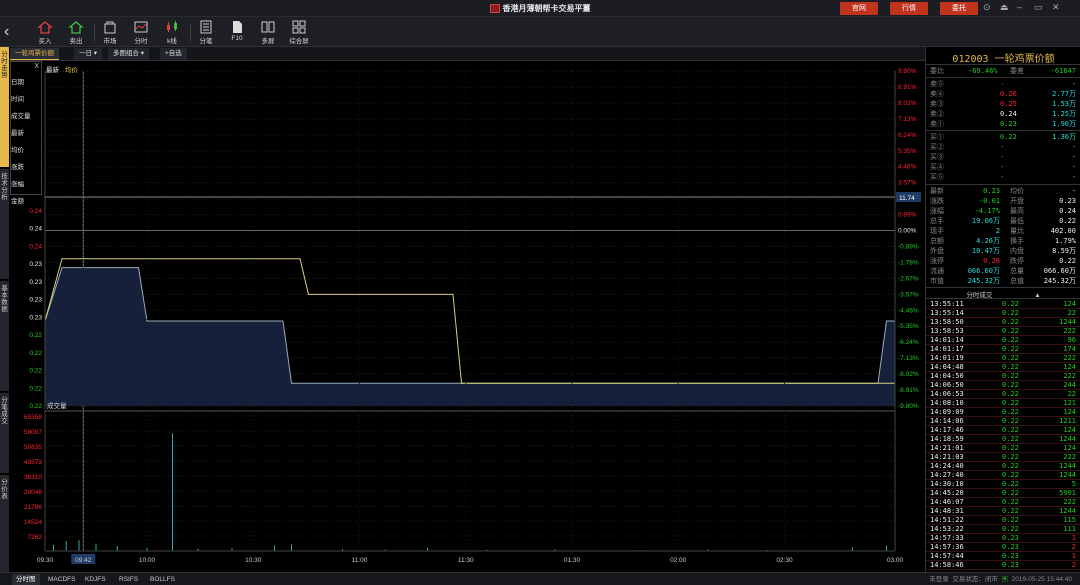 The height and width of the screenshot is (585, 1080). What do you see at coordinates (57, 405) in the screenshot?
I see `volume-label: 成交量` at bounding box center [57, 405].